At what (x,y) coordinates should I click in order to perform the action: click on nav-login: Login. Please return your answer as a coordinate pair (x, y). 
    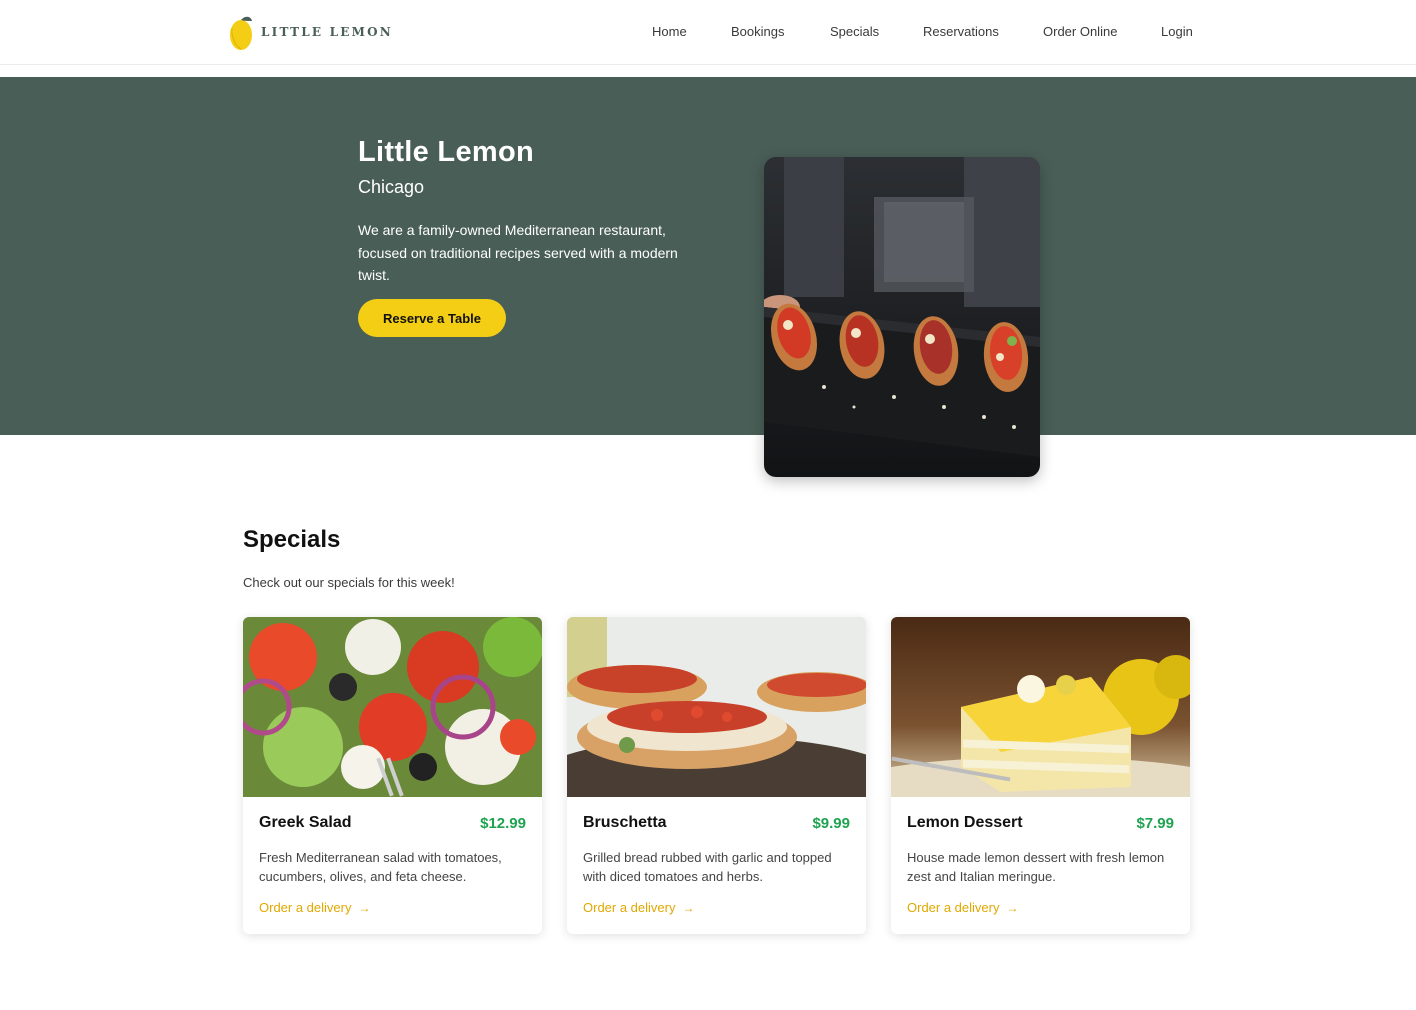
    Looking at the image, I should click on (1177, 31).